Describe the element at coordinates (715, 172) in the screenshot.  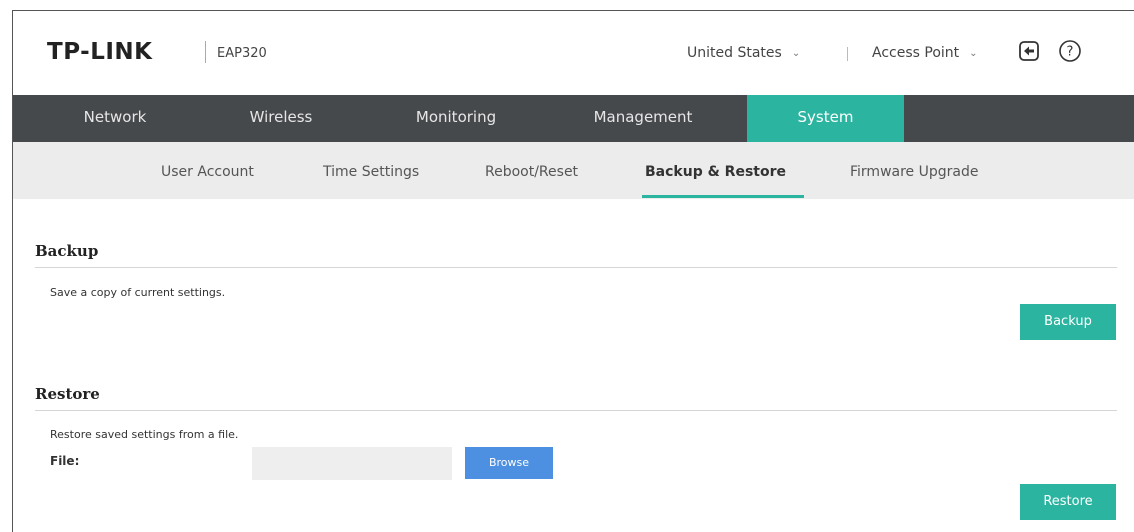
I see `subtab-backup-restore: Backup & Restore` at that location.